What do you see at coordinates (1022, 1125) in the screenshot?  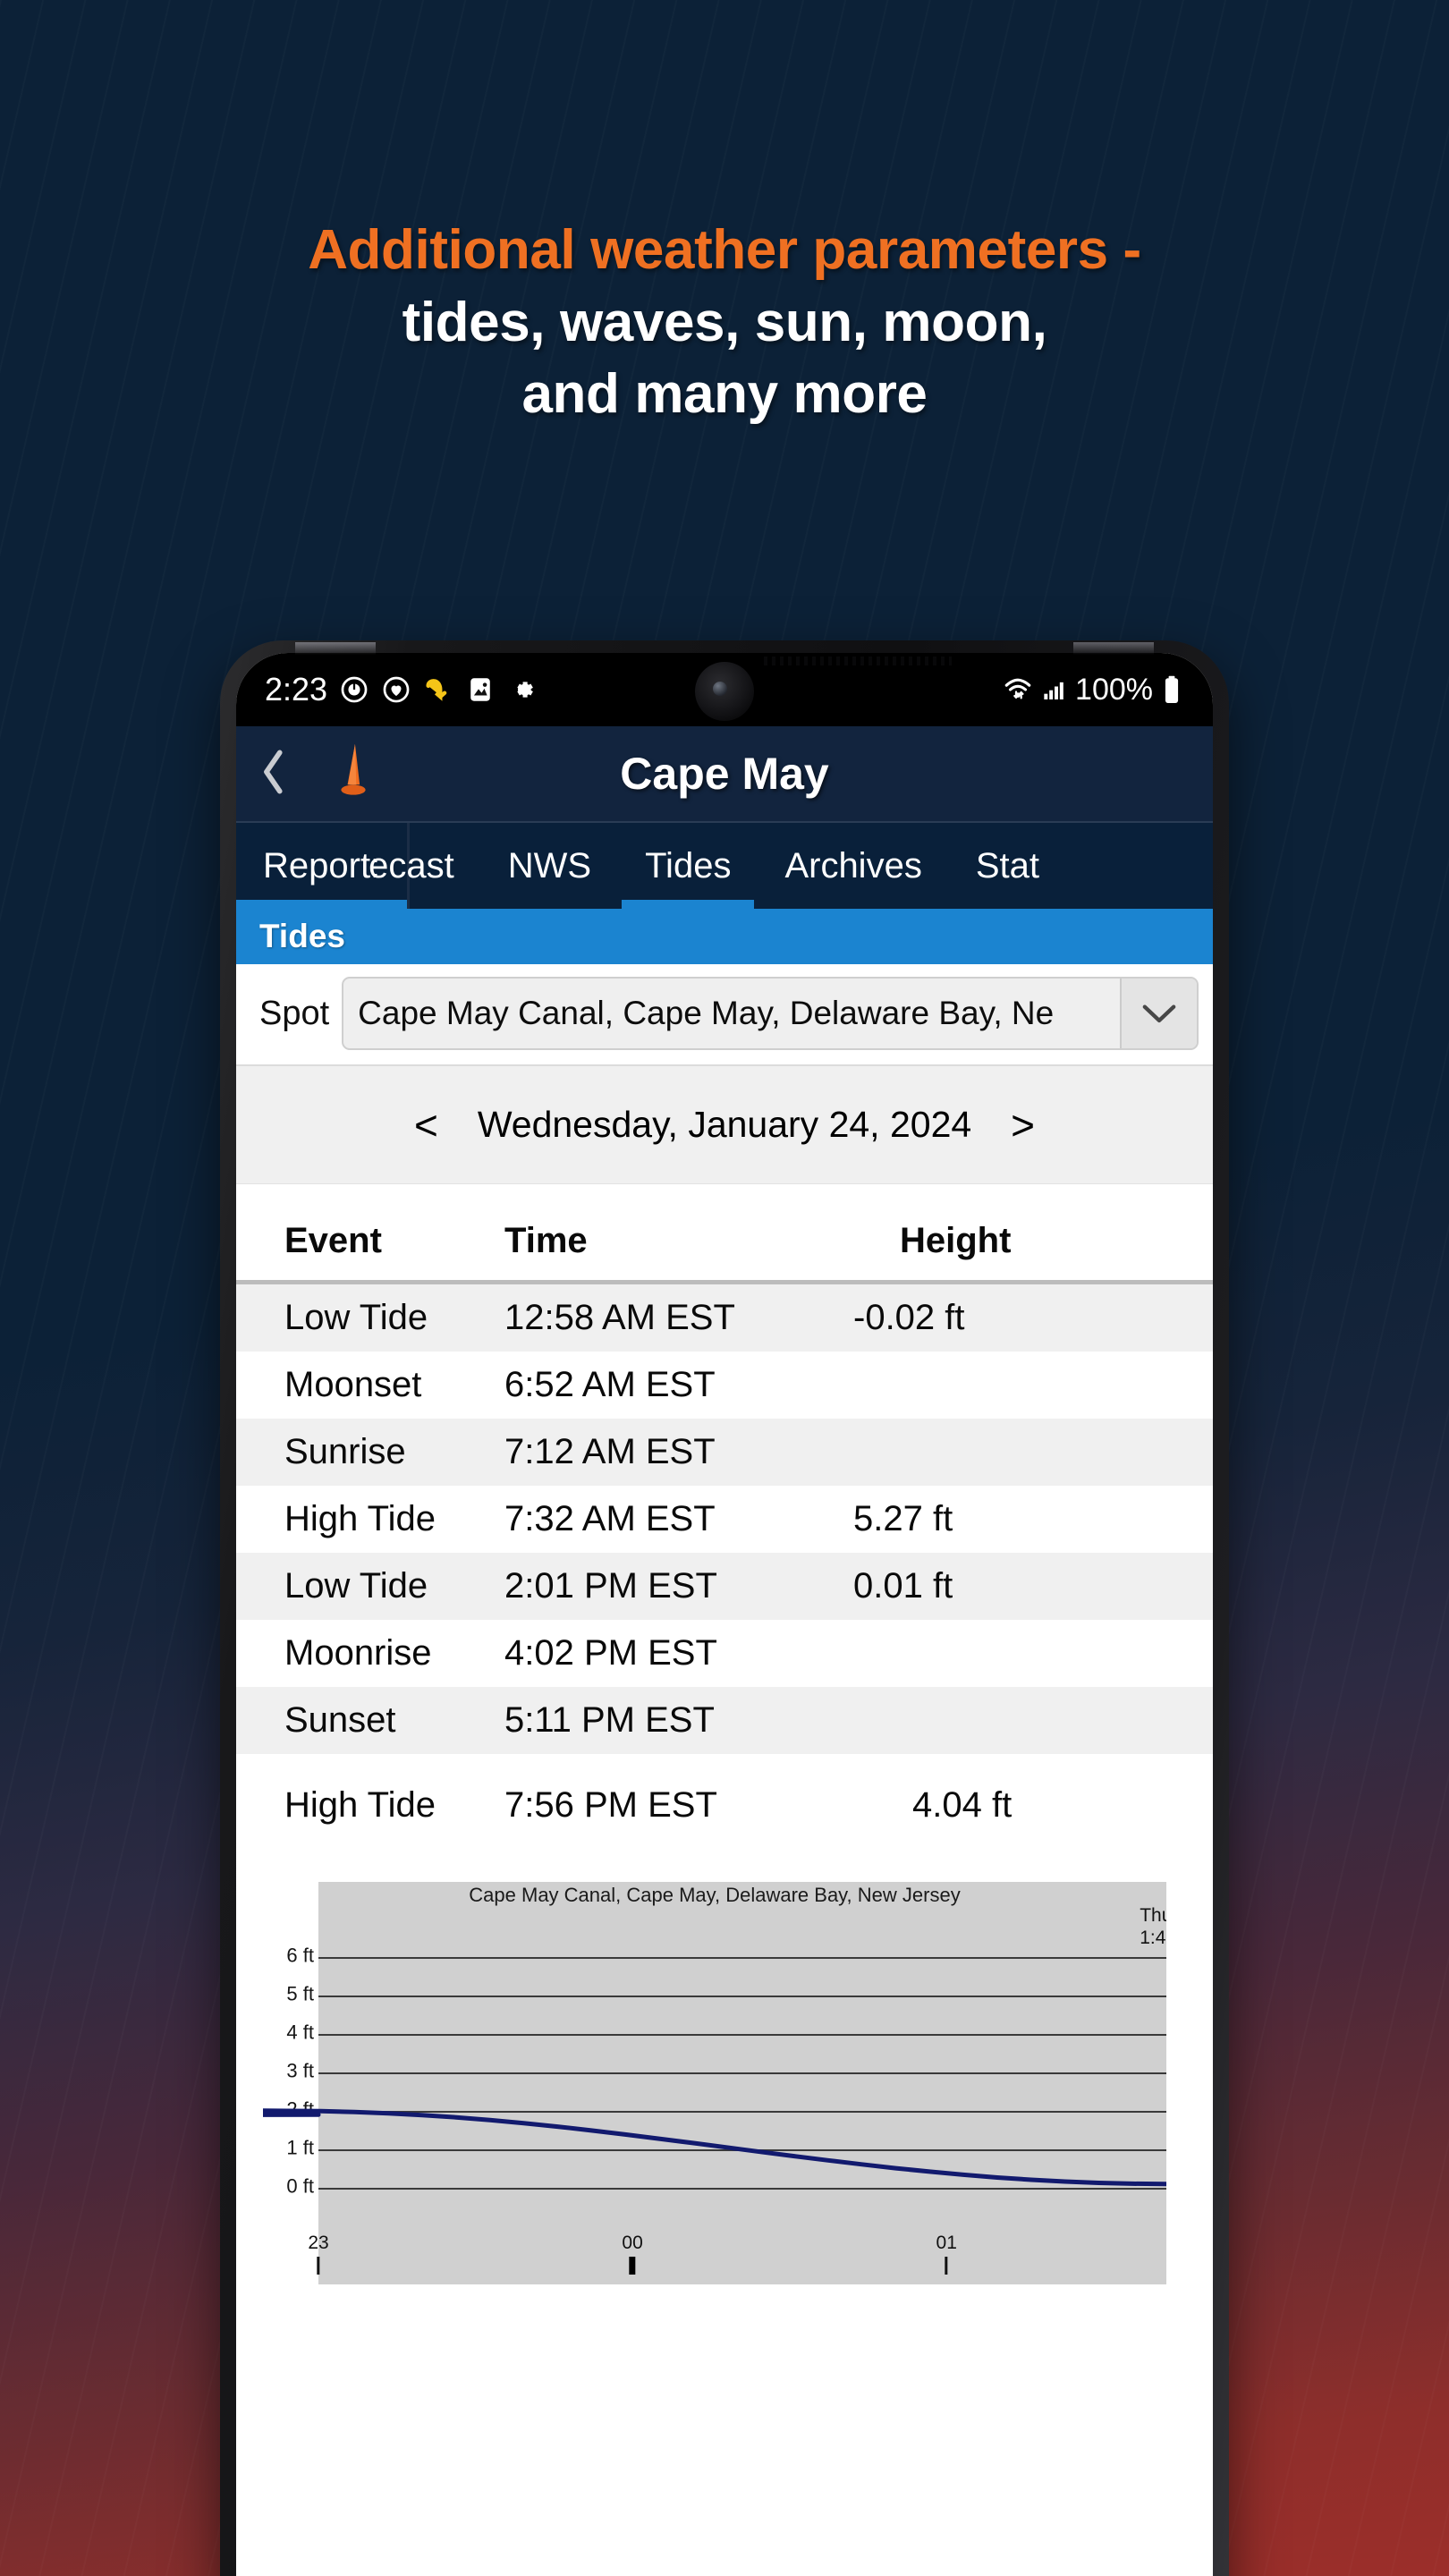 I see `next-day-button: >` at bounding box center [1022, 1125].